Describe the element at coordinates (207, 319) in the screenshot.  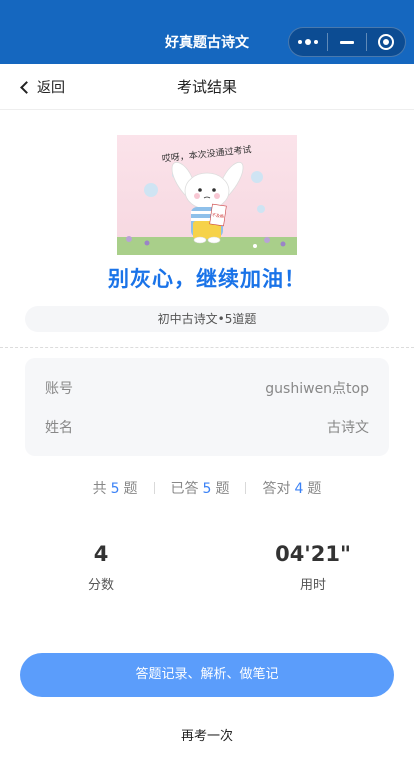
I see `exam-tag: 初中古诗文•5道题` at that location.